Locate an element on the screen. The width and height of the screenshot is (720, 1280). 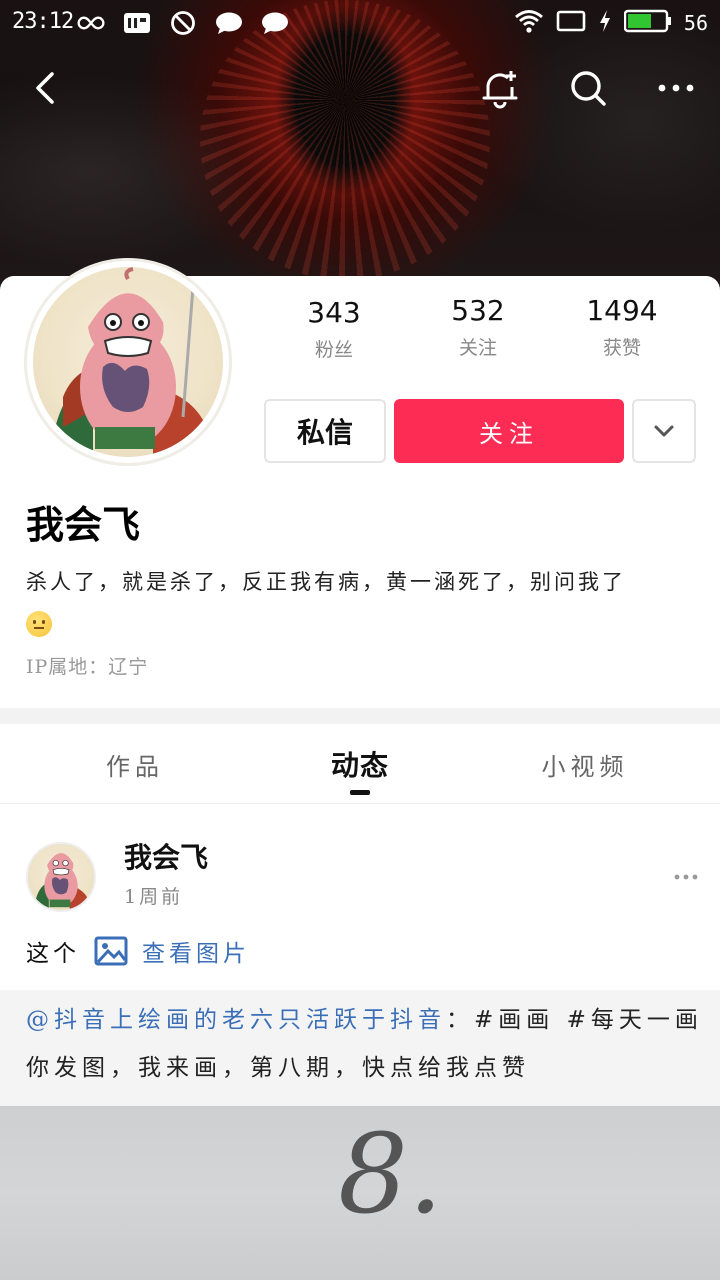
stat-likes: 1494 获赞 is located at coordinates (622, 327).